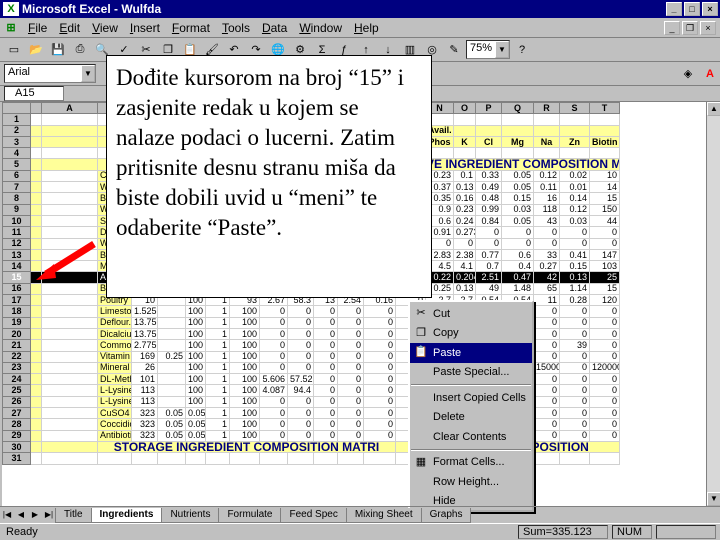 The image size is (720, 540). I want to click on column-header: S, so click(574, 108).